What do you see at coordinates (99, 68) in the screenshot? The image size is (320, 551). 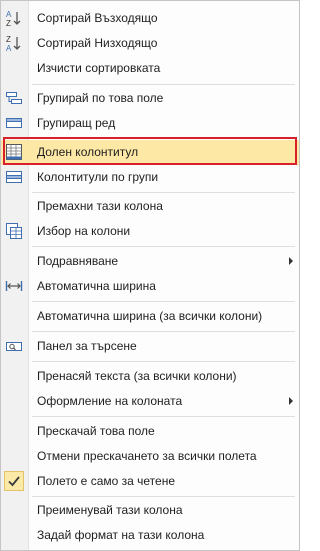 I see `menu-item-label: Изчисти сортировката` at bounding box center [99, 68].